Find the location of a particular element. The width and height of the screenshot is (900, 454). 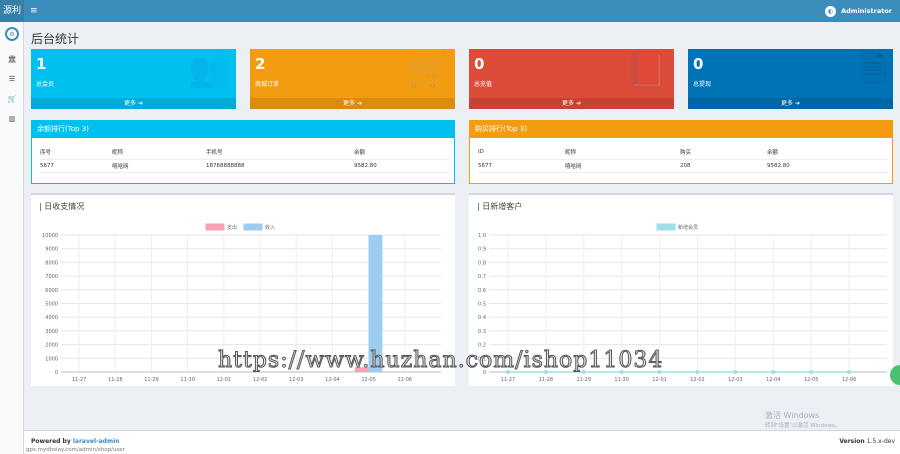

avatar: ◐ is located at coordinates (831, 11).